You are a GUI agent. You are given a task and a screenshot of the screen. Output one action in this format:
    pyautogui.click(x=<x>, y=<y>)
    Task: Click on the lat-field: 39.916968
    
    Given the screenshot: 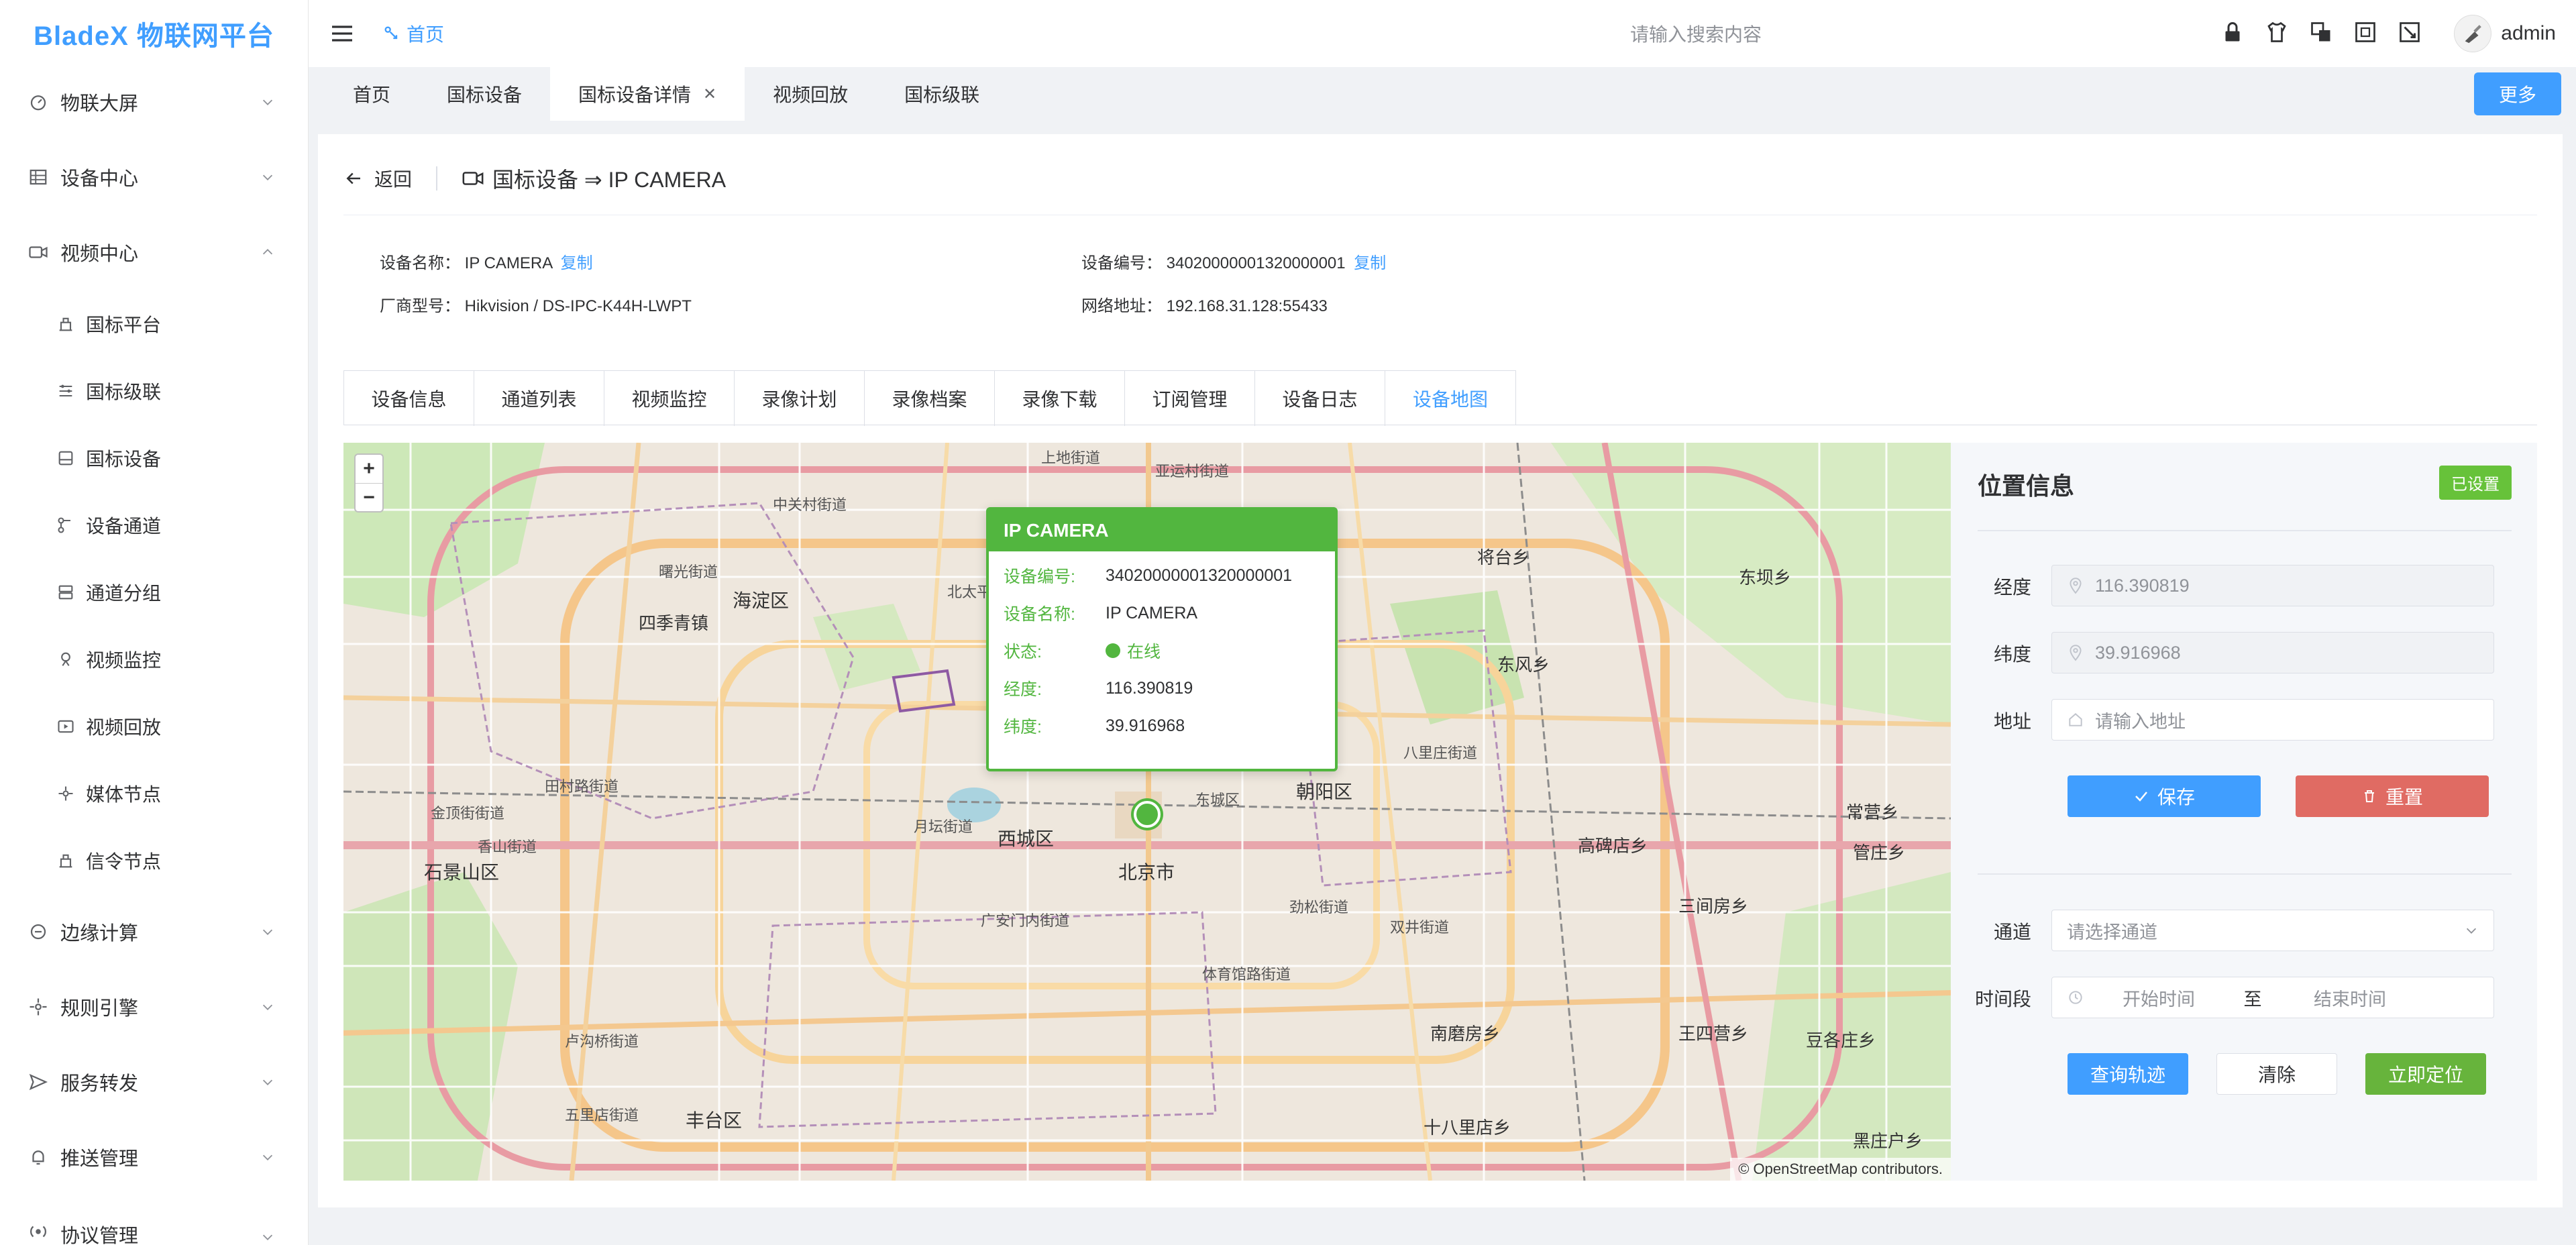 What is the action you would take?
    pyautogui.click(x=2272, y=652)
    